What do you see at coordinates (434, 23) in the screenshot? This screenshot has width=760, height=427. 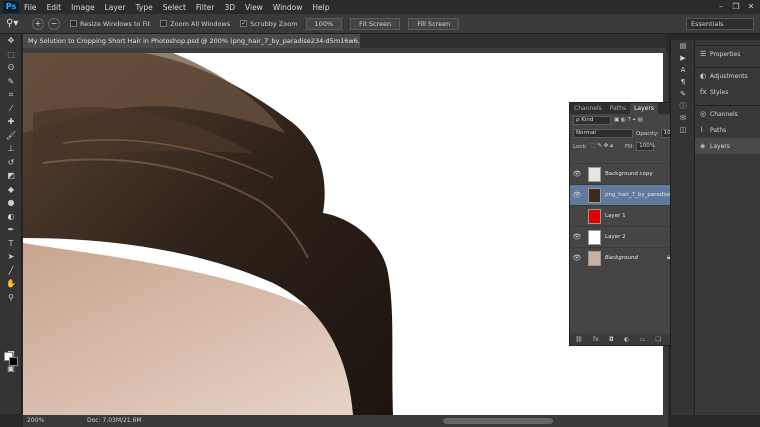 I see `fill-screen-button: Fill Screen` at bounding box center [434, 23].